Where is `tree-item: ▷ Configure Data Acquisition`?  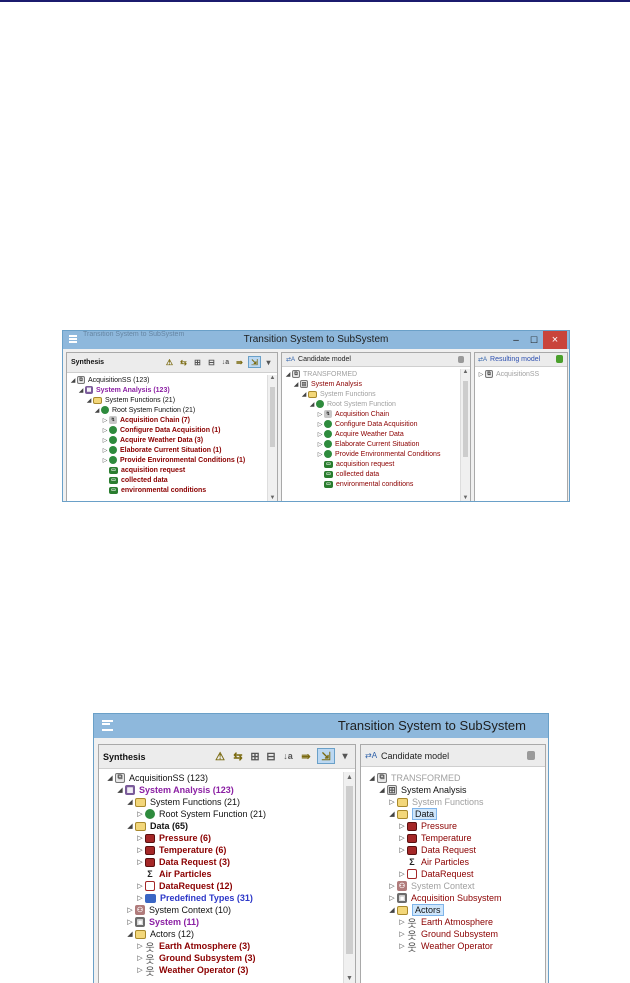 tree-item: ▷ Configure Data Acquisition is located at coordinates (376, 424).